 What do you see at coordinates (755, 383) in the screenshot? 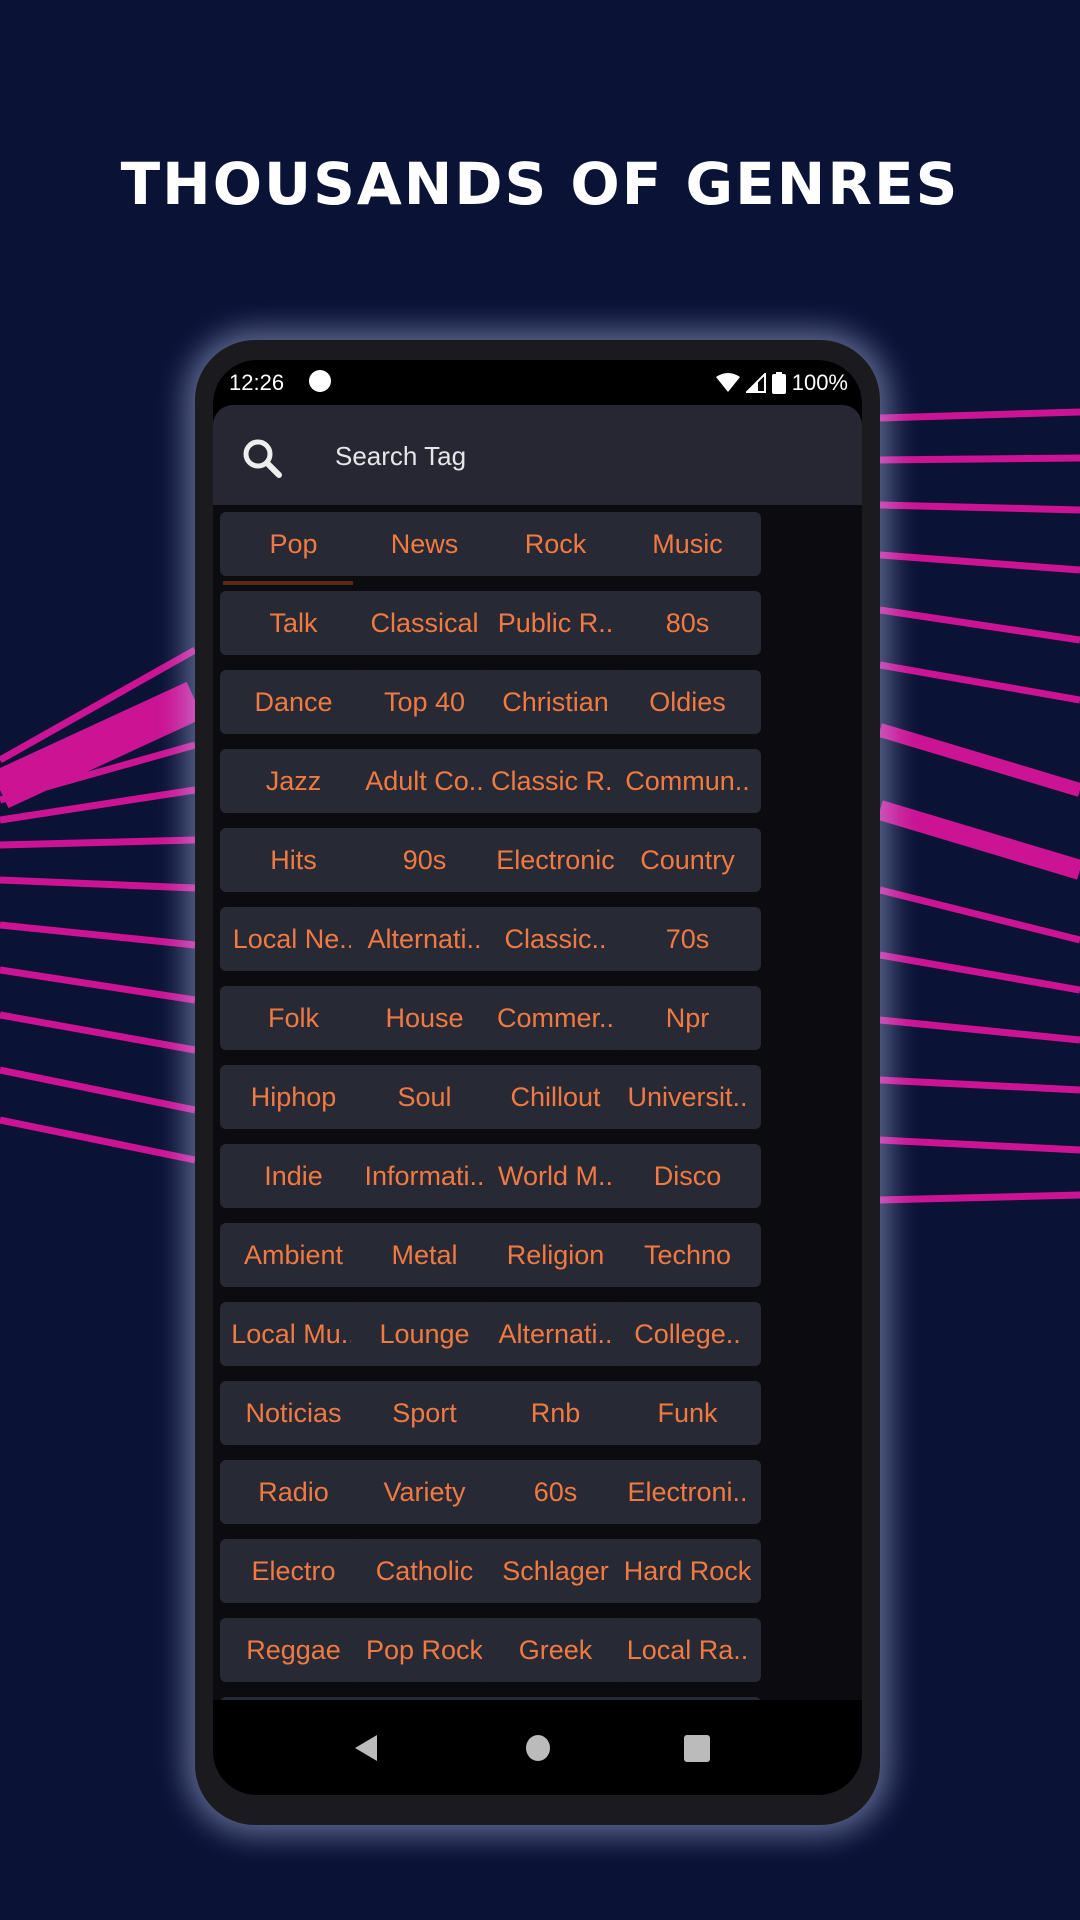
I see `signal-icon` at bounding box center [755, 383].